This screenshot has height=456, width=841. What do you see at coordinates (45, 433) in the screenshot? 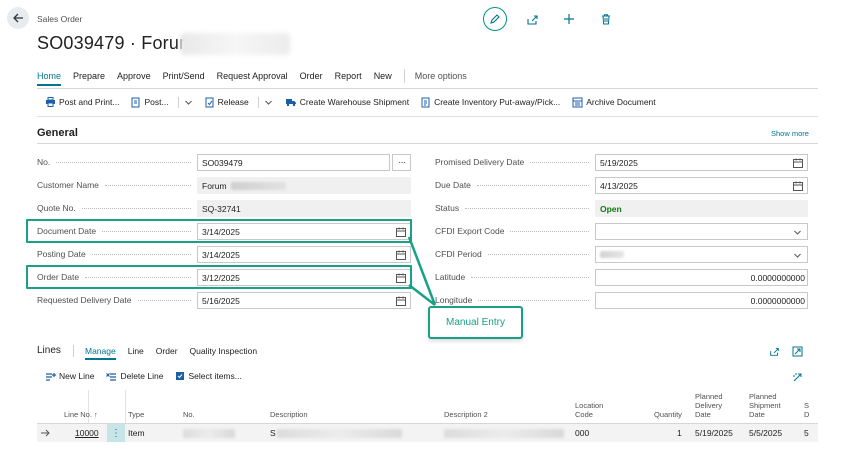
I see `arrow-right-icon` at bounding box center [45, 433].